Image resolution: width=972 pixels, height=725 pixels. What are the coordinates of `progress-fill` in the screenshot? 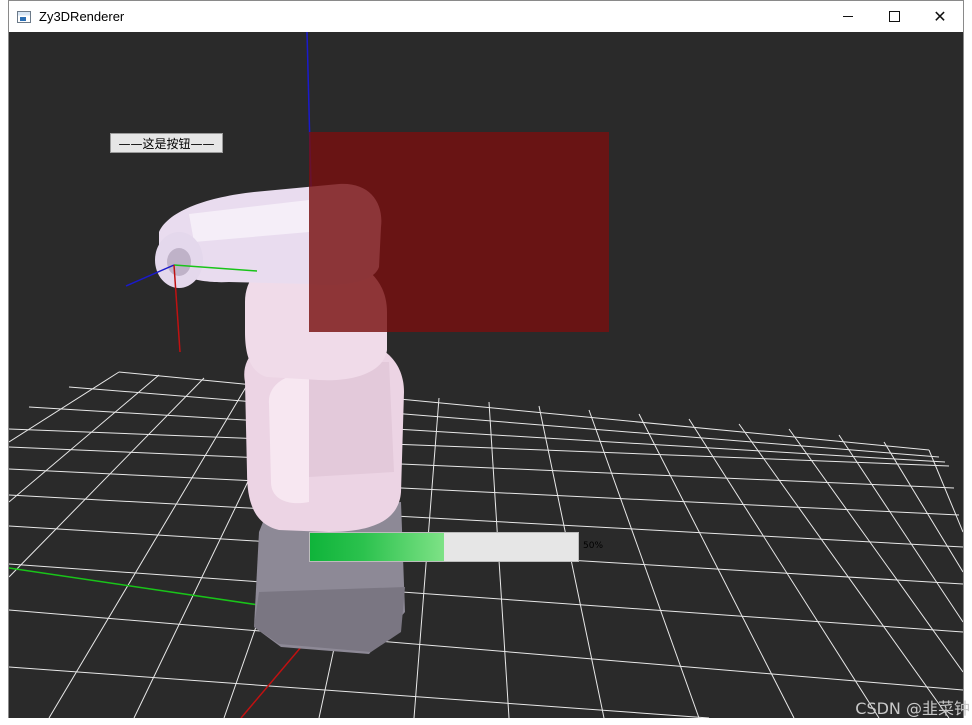 It's located at (377, 547).